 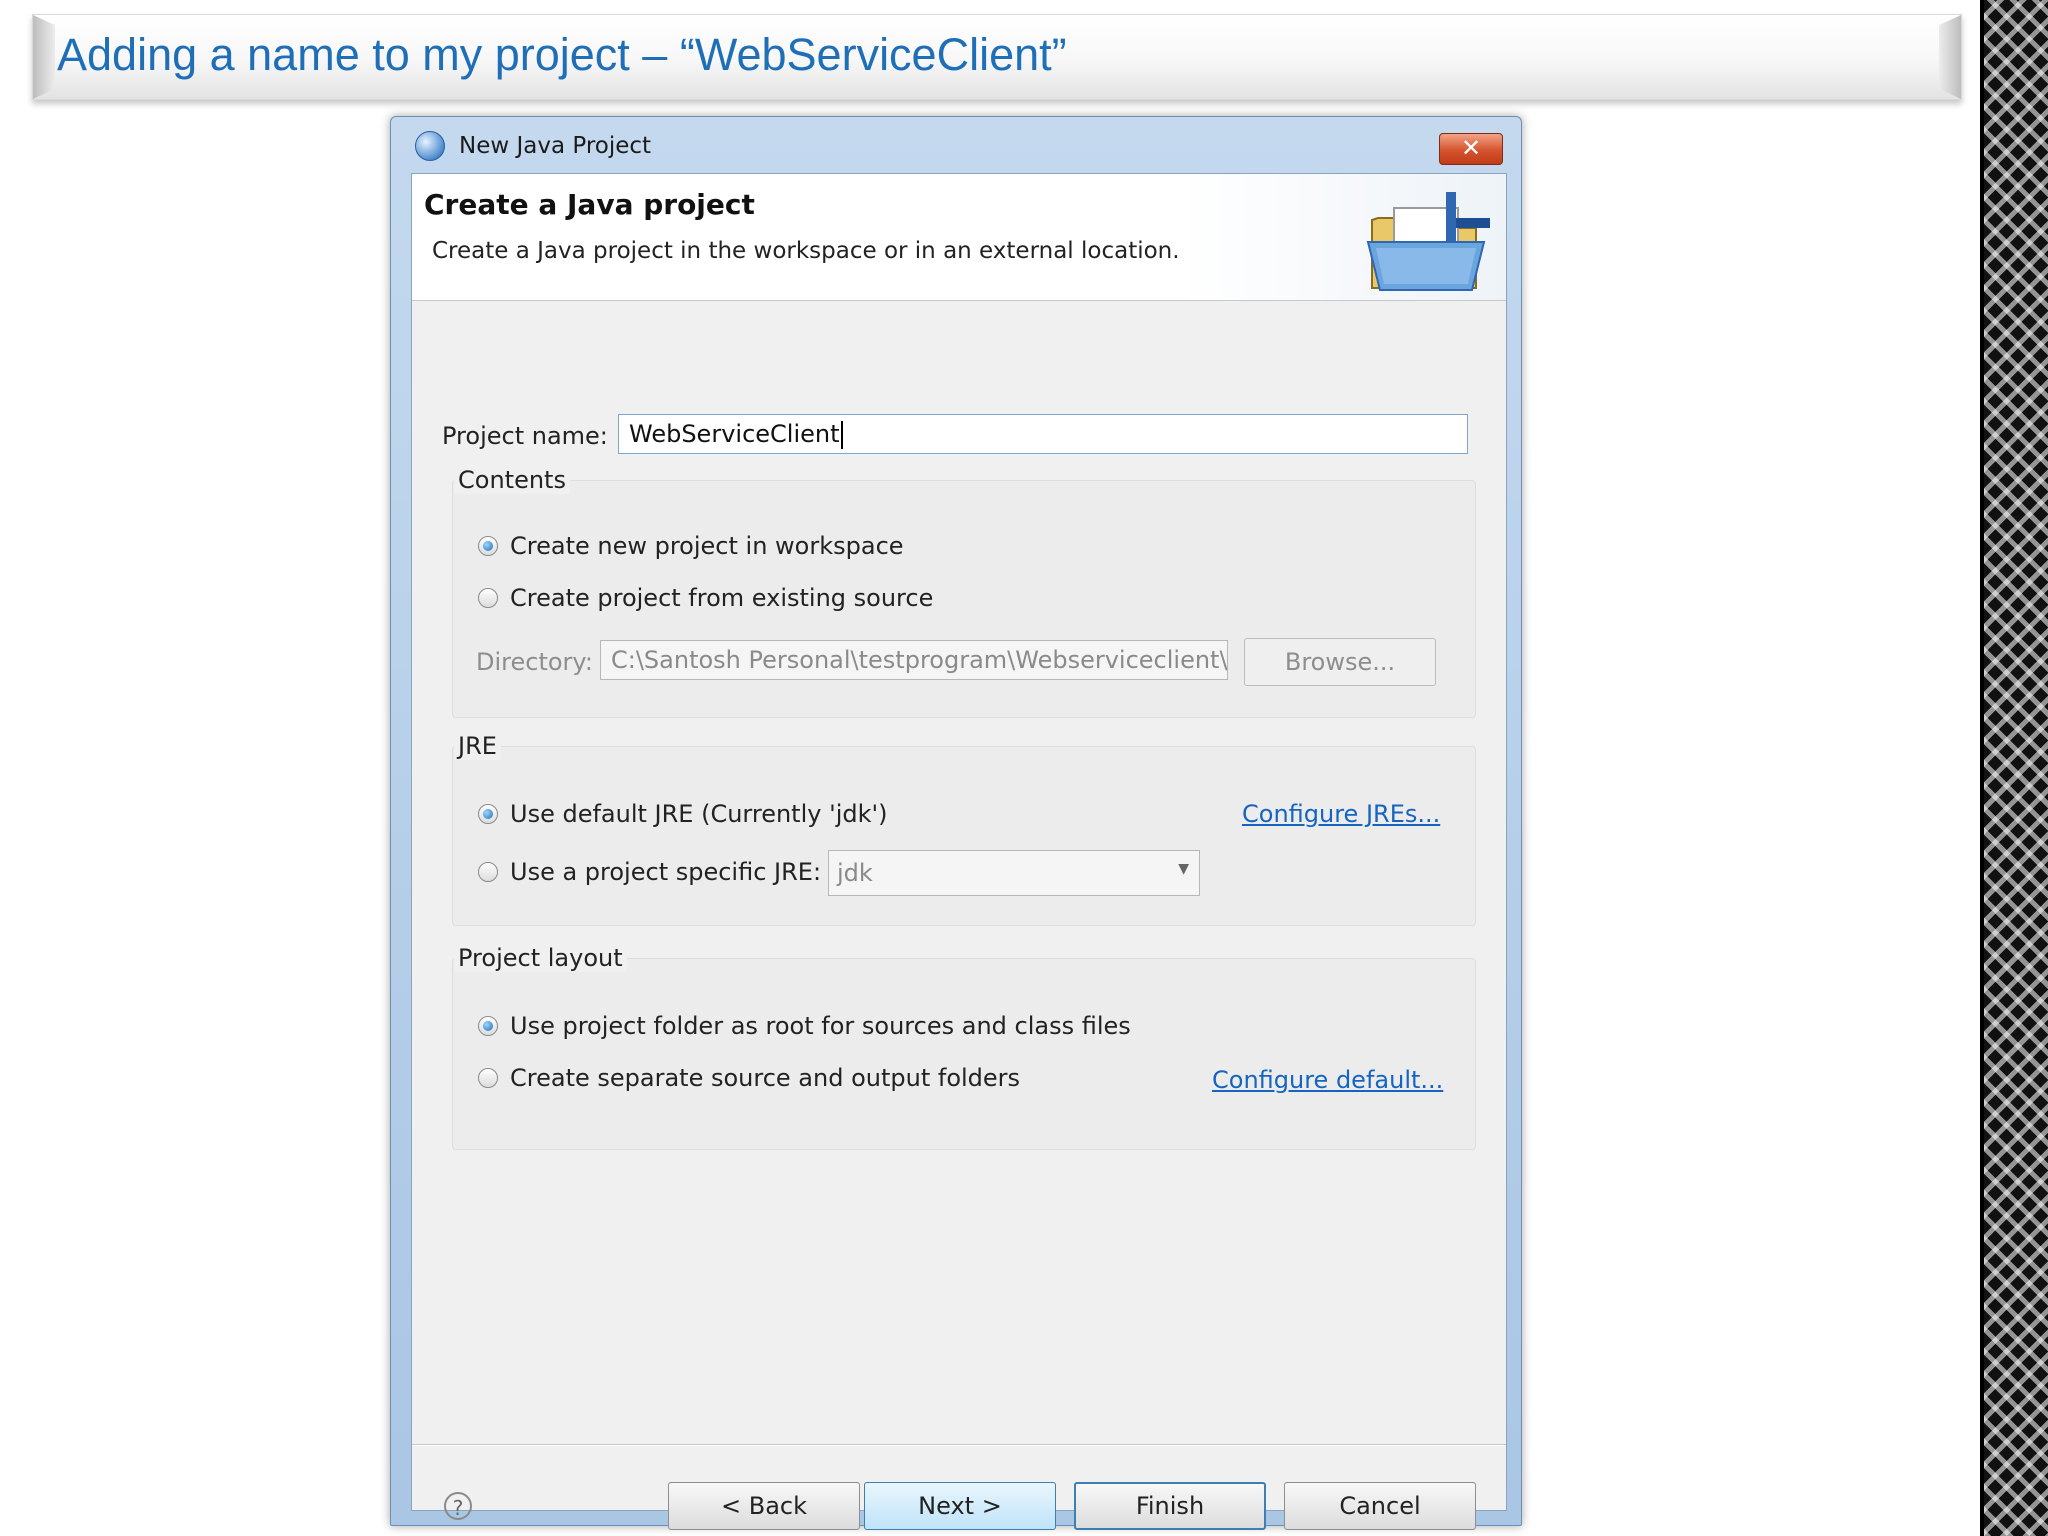 I want to click on wizard-title: Create a Java project, so click(x=589, y=204).